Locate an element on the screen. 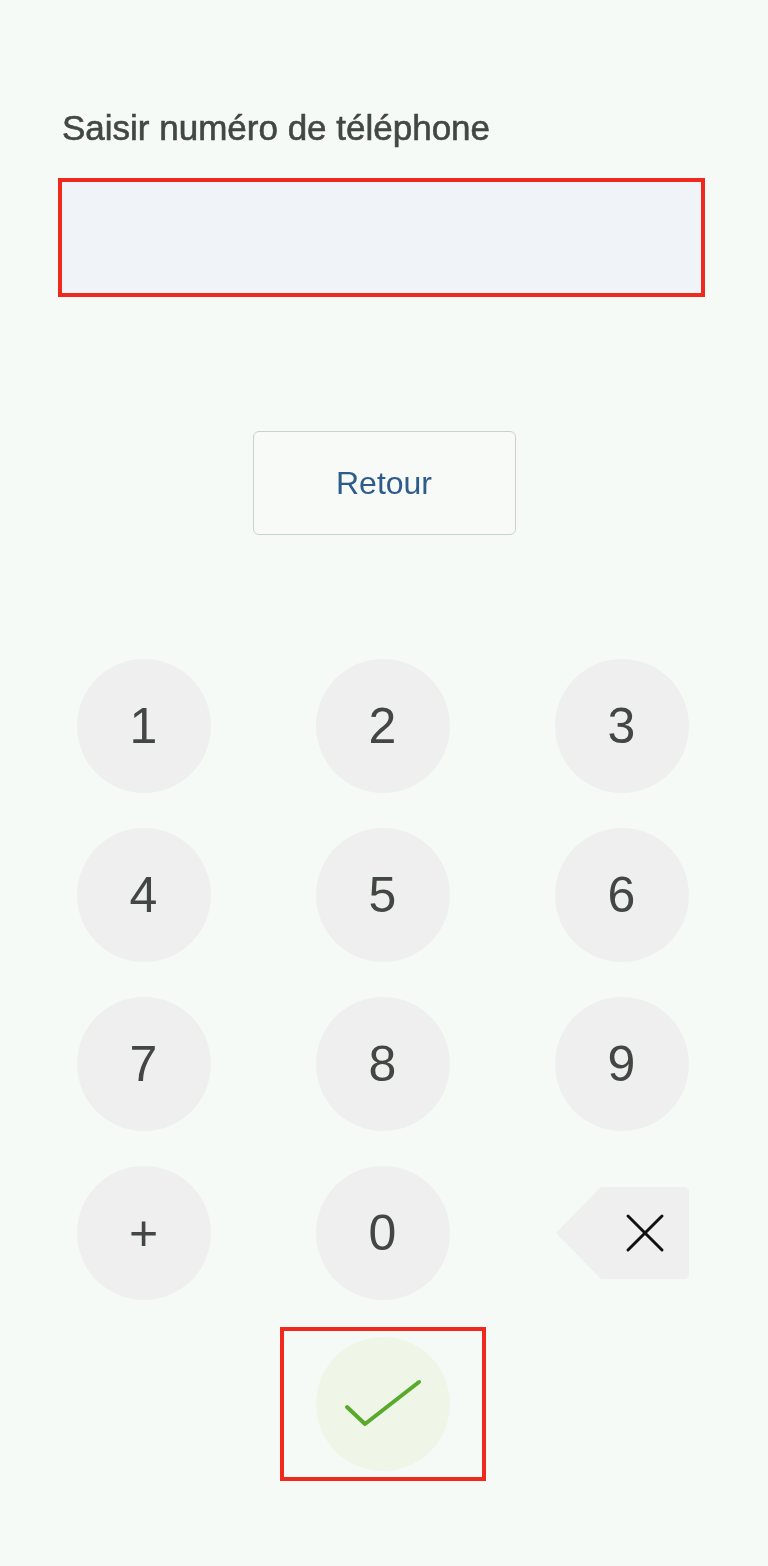  backspace-button is located at coordinates (621, 1233).